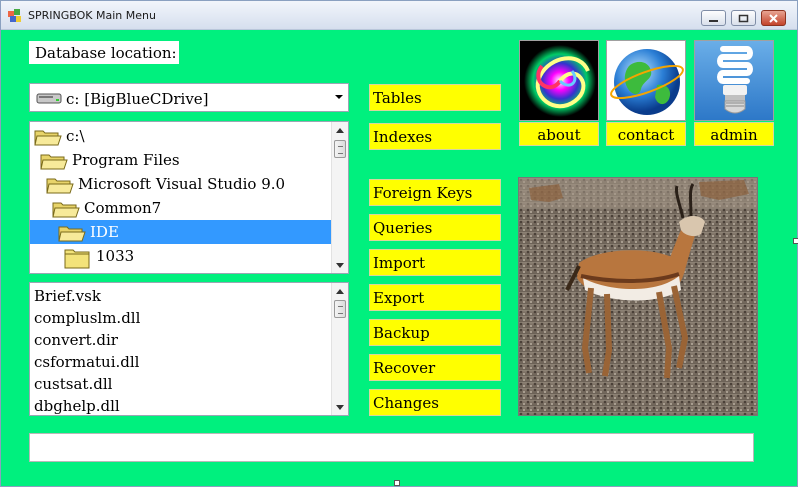 This screenshot has width=798, height=487. I want to click on close-button, so click(773, 18).